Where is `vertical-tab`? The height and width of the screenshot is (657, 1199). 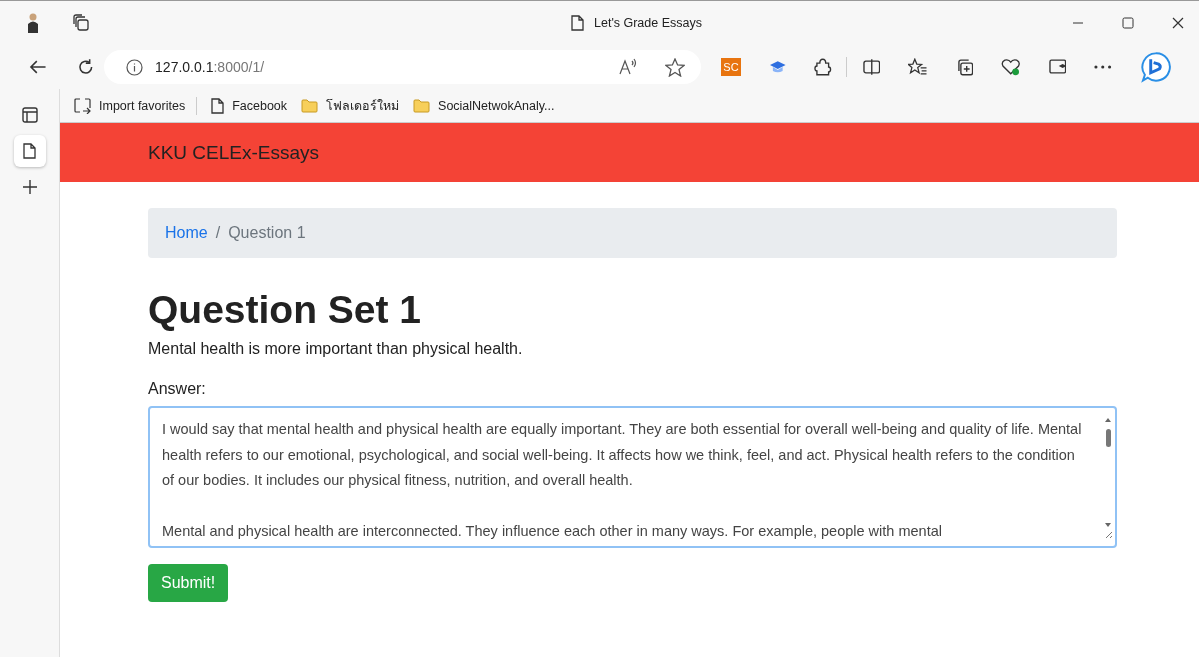
vertical-tab is located at coordinates (29, 151).